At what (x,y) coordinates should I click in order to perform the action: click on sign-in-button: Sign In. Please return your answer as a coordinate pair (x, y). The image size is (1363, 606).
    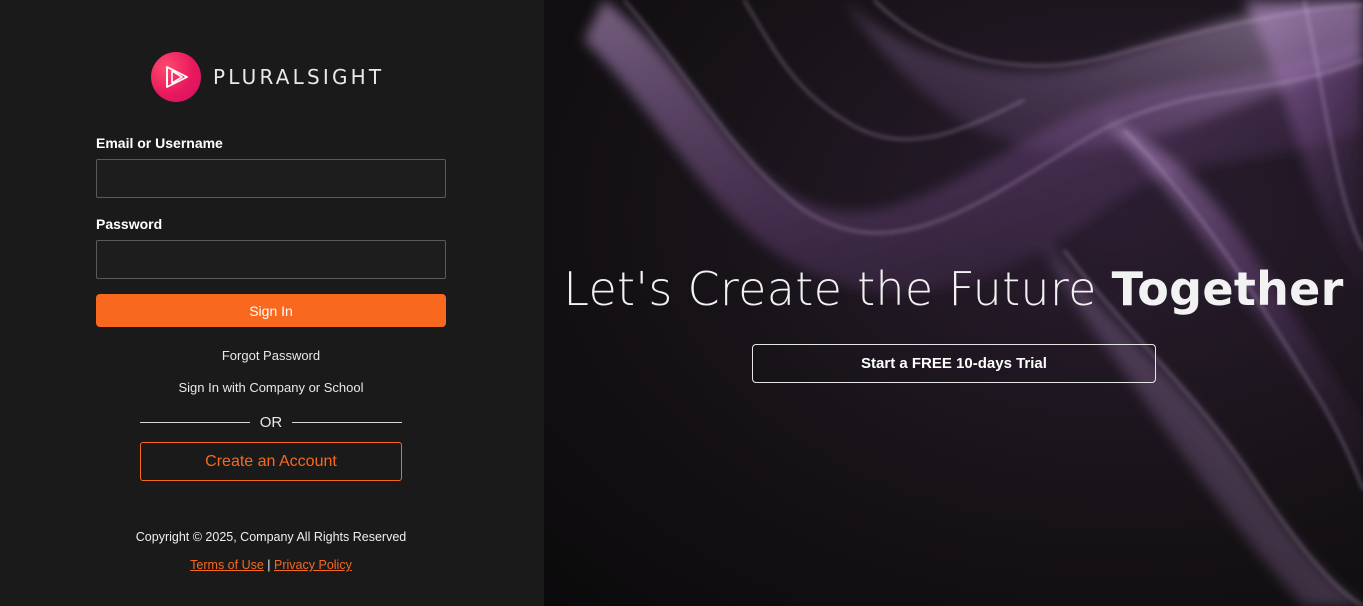
    Looking at the image, I should click on (271, 310).